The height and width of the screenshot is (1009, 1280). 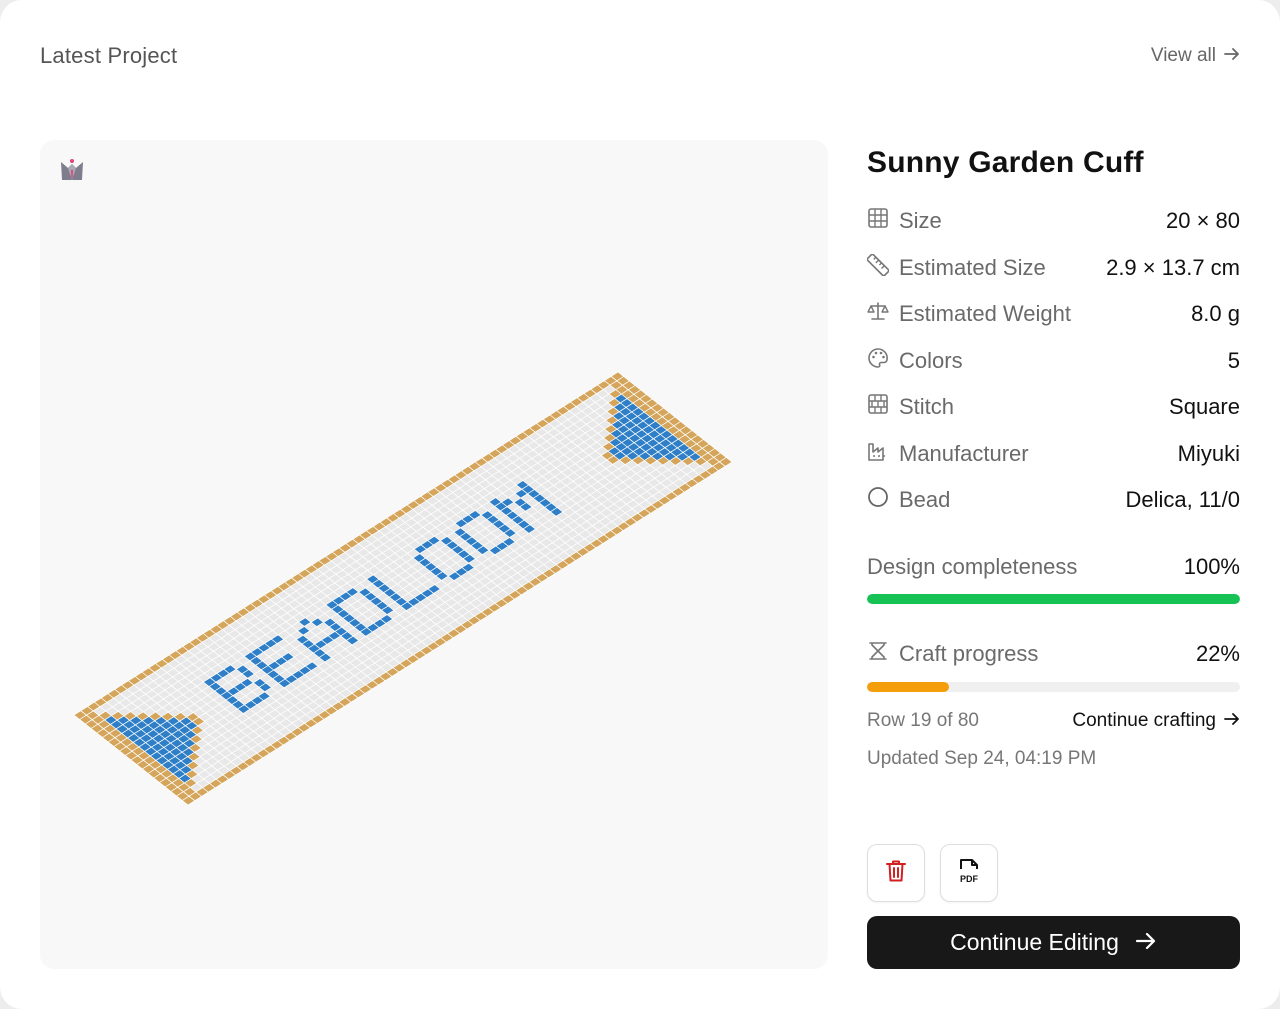 I want to click on pdf-file-icon: PDF, so click(x=969, y=873).